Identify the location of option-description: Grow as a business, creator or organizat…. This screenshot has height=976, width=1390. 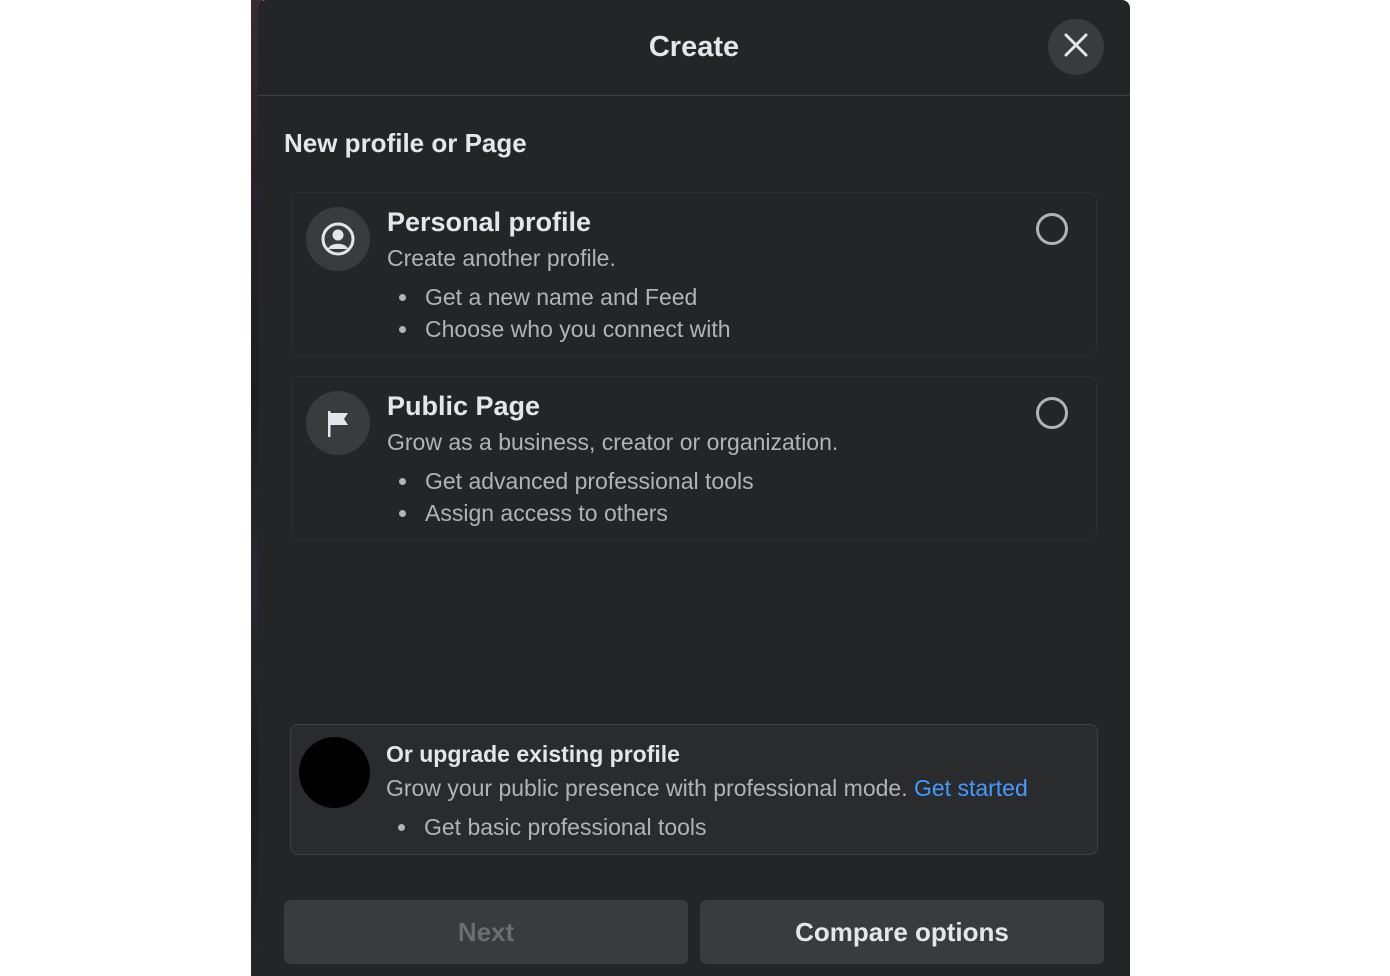
(613, 442).